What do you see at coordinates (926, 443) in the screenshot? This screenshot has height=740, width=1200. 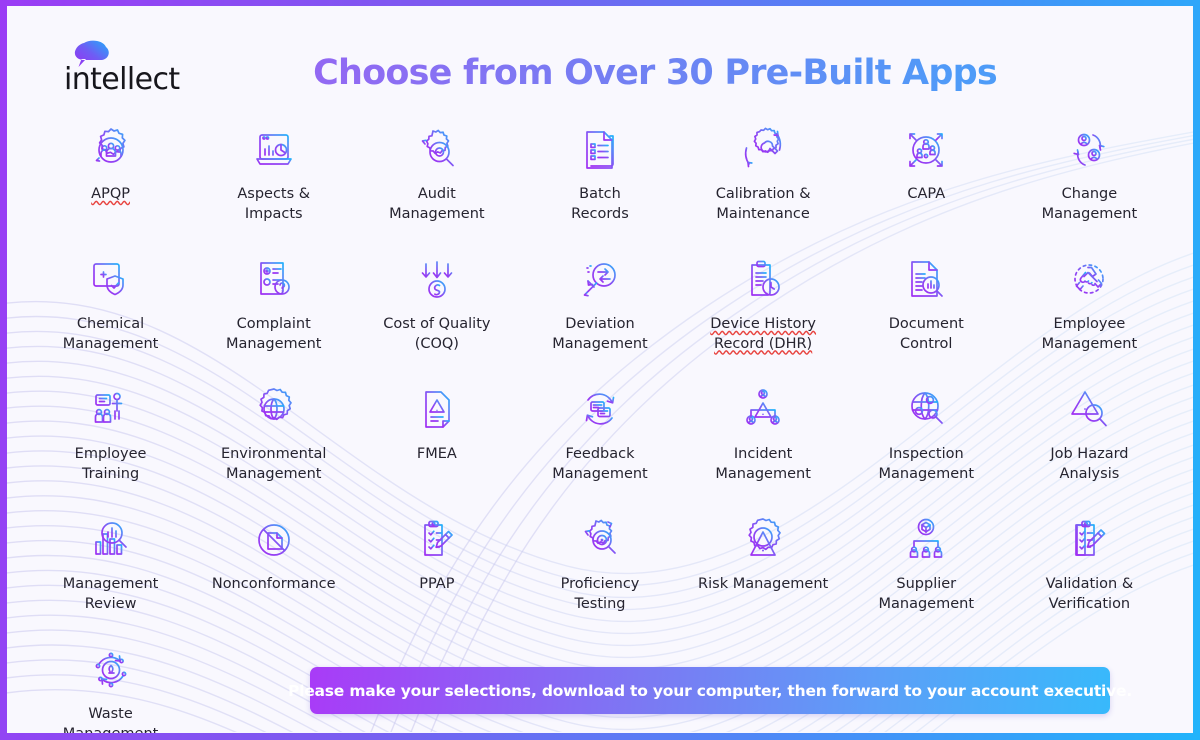 I see `app-tile: Inspection Management` at bounding box center [926, 443].